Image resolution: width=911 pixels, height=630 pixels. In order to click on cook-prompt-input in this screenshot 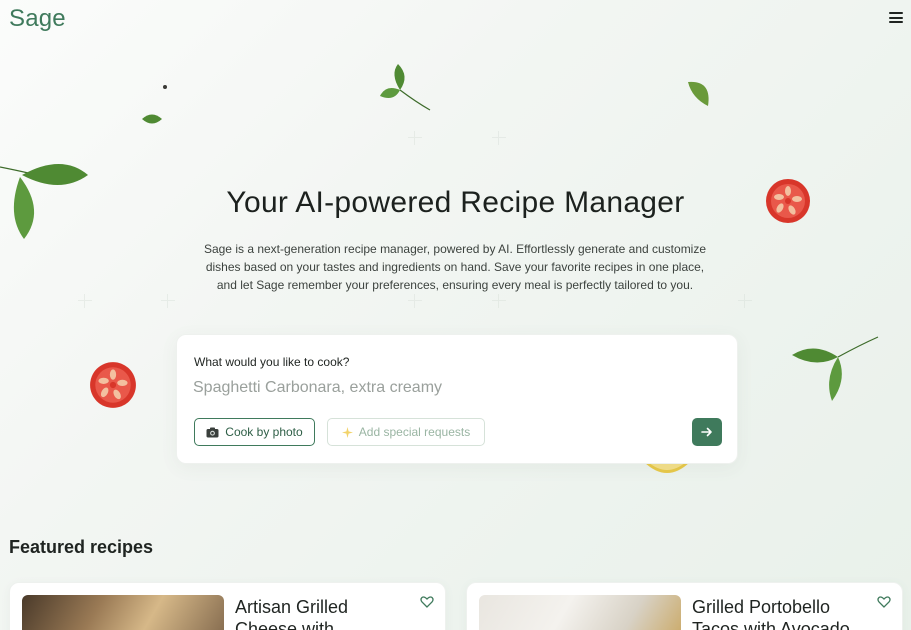, I will do `click(453, 388)`.